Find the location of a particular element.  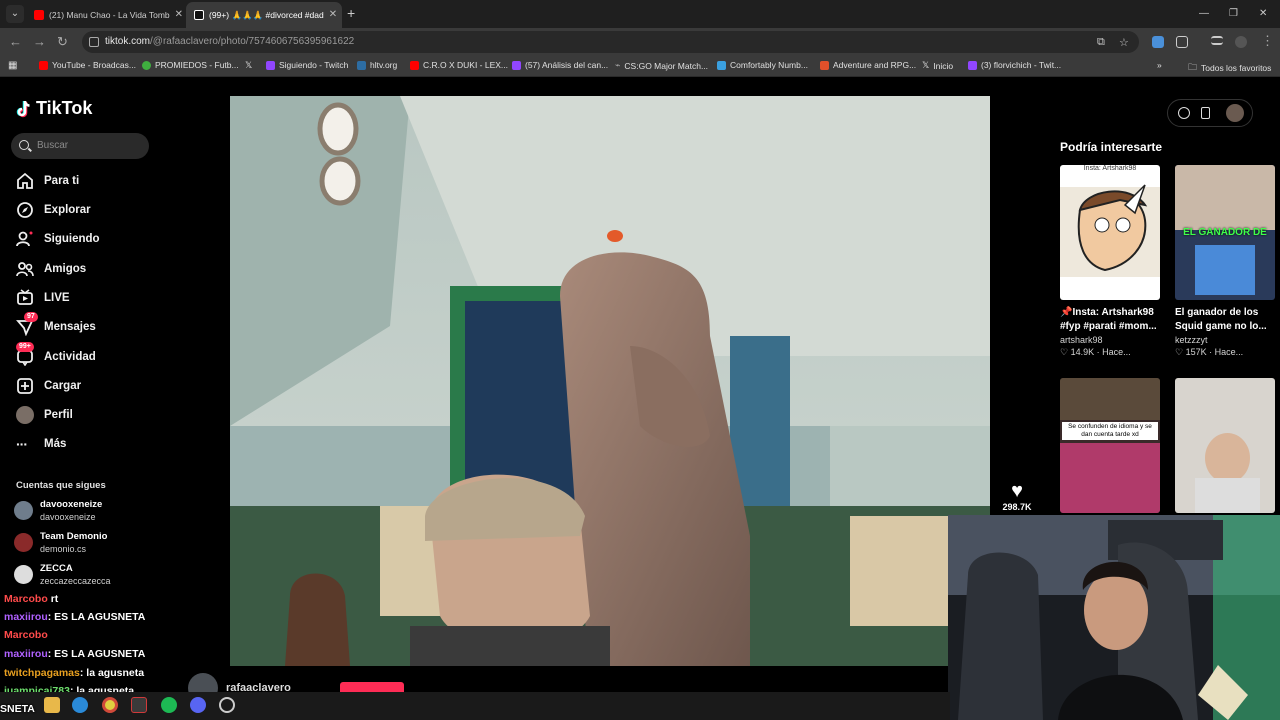

nav-explorar: Explorar is located at coordinates (53, 210).